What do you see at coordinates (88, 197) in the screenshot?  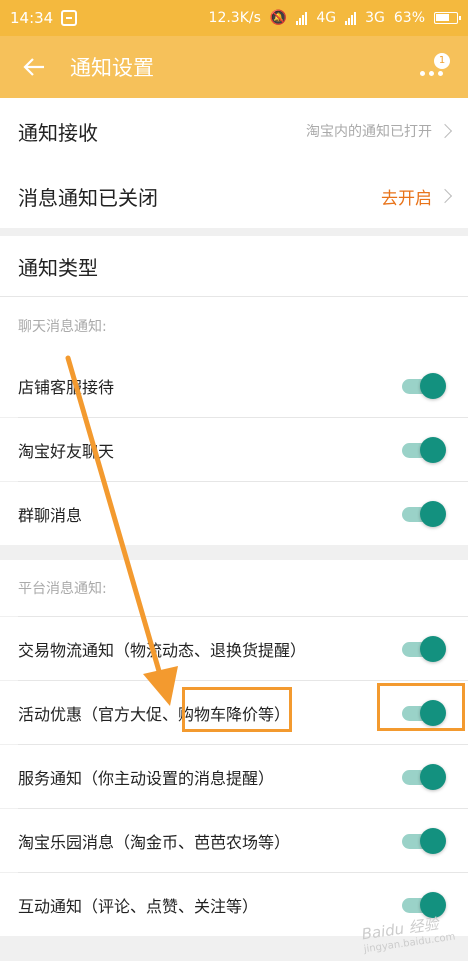 I see `message-closed-label: 消息通知已关闭` at bounding box center [88, 197].